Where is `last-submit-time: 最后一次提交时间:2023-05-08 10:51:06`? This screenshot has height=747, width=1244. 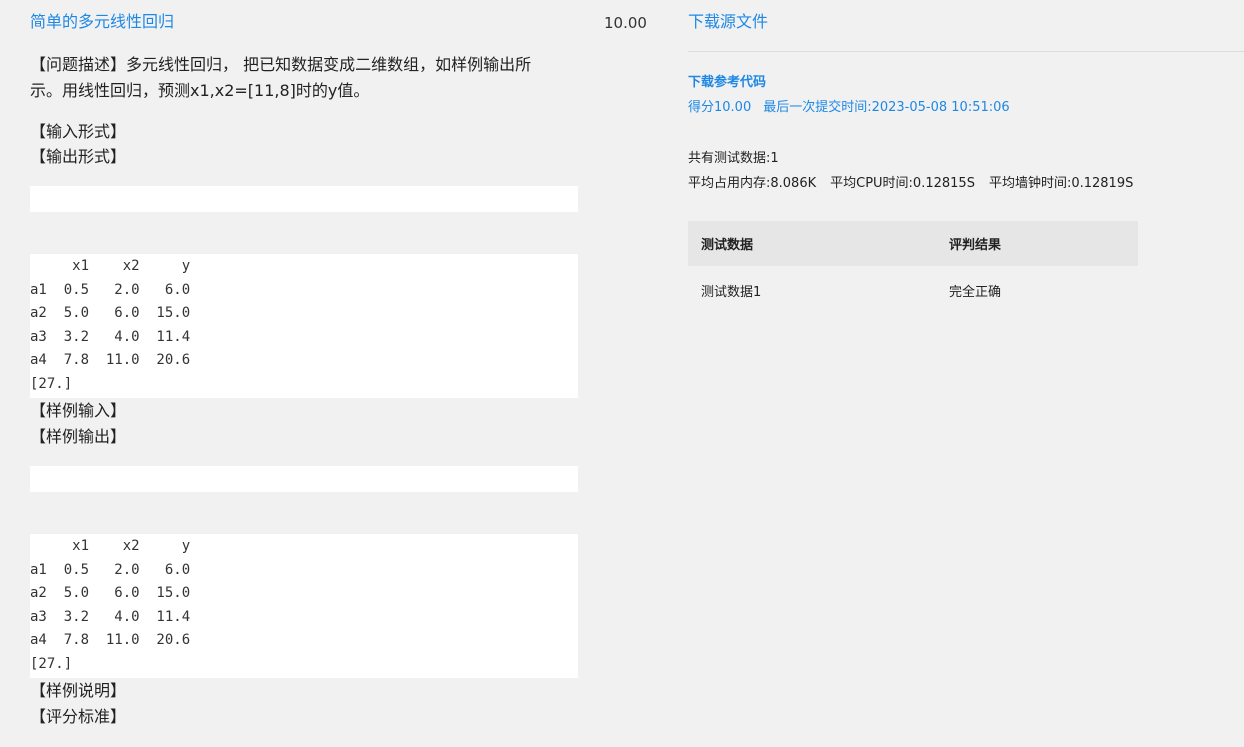
last-submit-time: 最后一次提交时间:2023-05-08 10:51:06 is located at coordinates (886, 107).